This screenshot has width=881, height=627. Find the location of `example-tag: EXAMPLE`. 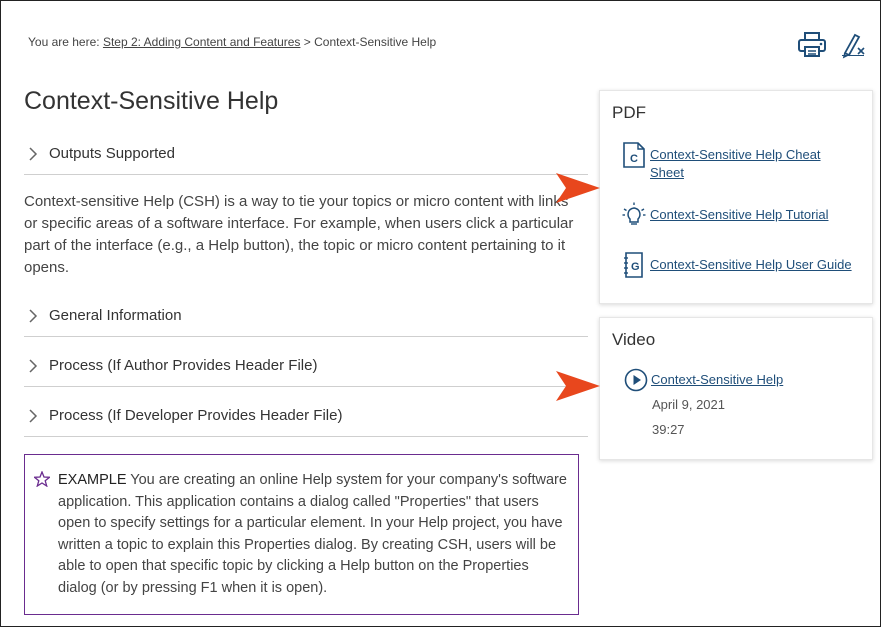

example-tag: EXAMPLE is located at coordinates (92, 480).